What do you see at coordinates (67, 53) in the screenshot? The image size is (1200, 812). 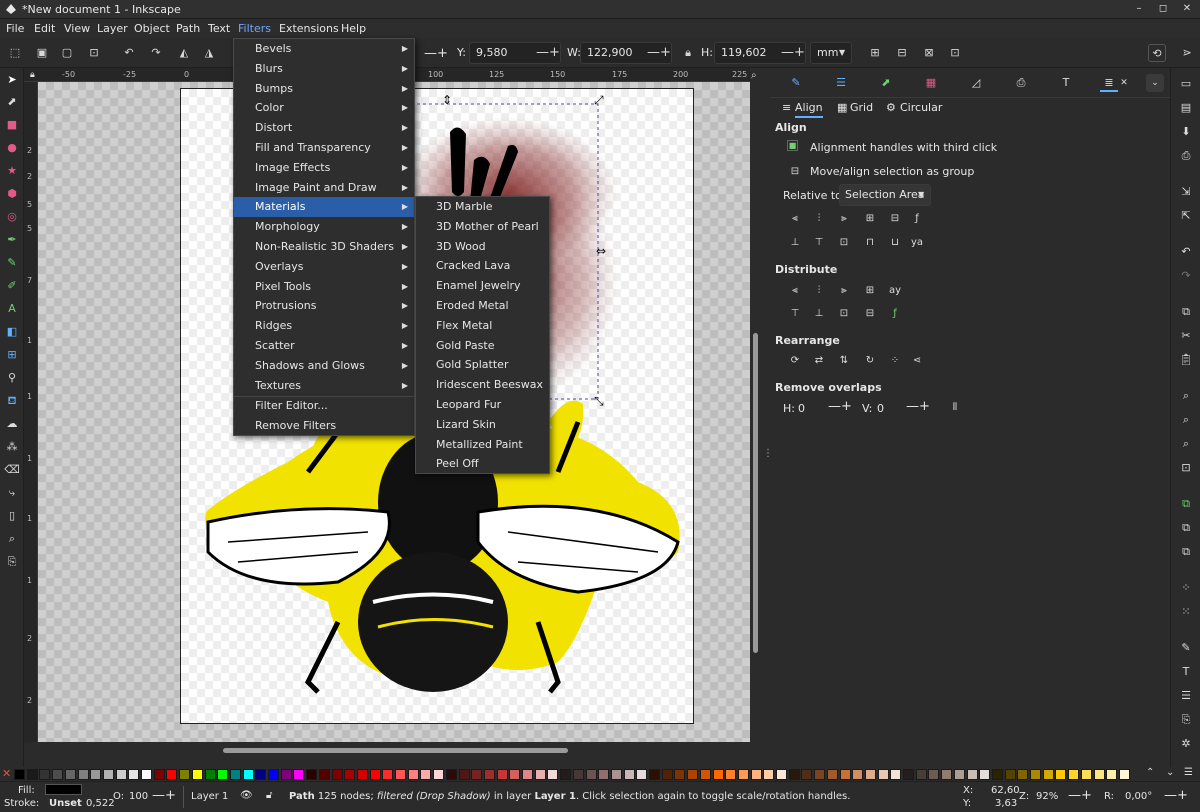 I see `deselect-icon: ▢` at bounding box center [67, 53].